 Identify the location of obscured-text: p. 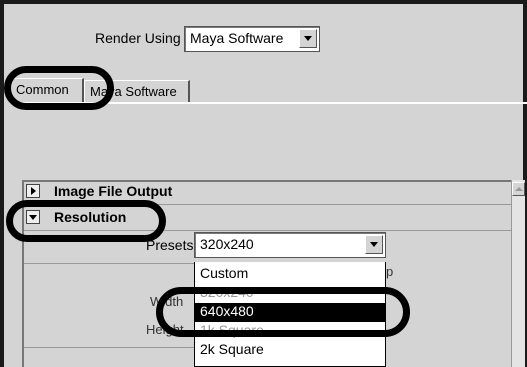
(390, 271).